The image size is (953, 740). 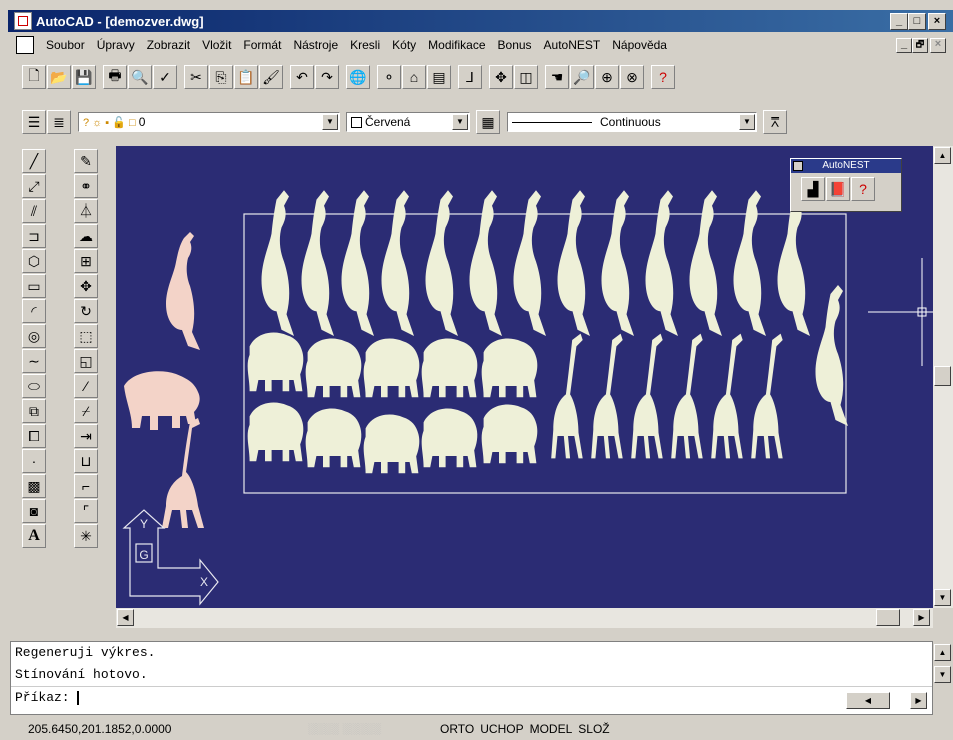 I want to click on menu-upravy: Úpravy, so click(x=116, y=45).